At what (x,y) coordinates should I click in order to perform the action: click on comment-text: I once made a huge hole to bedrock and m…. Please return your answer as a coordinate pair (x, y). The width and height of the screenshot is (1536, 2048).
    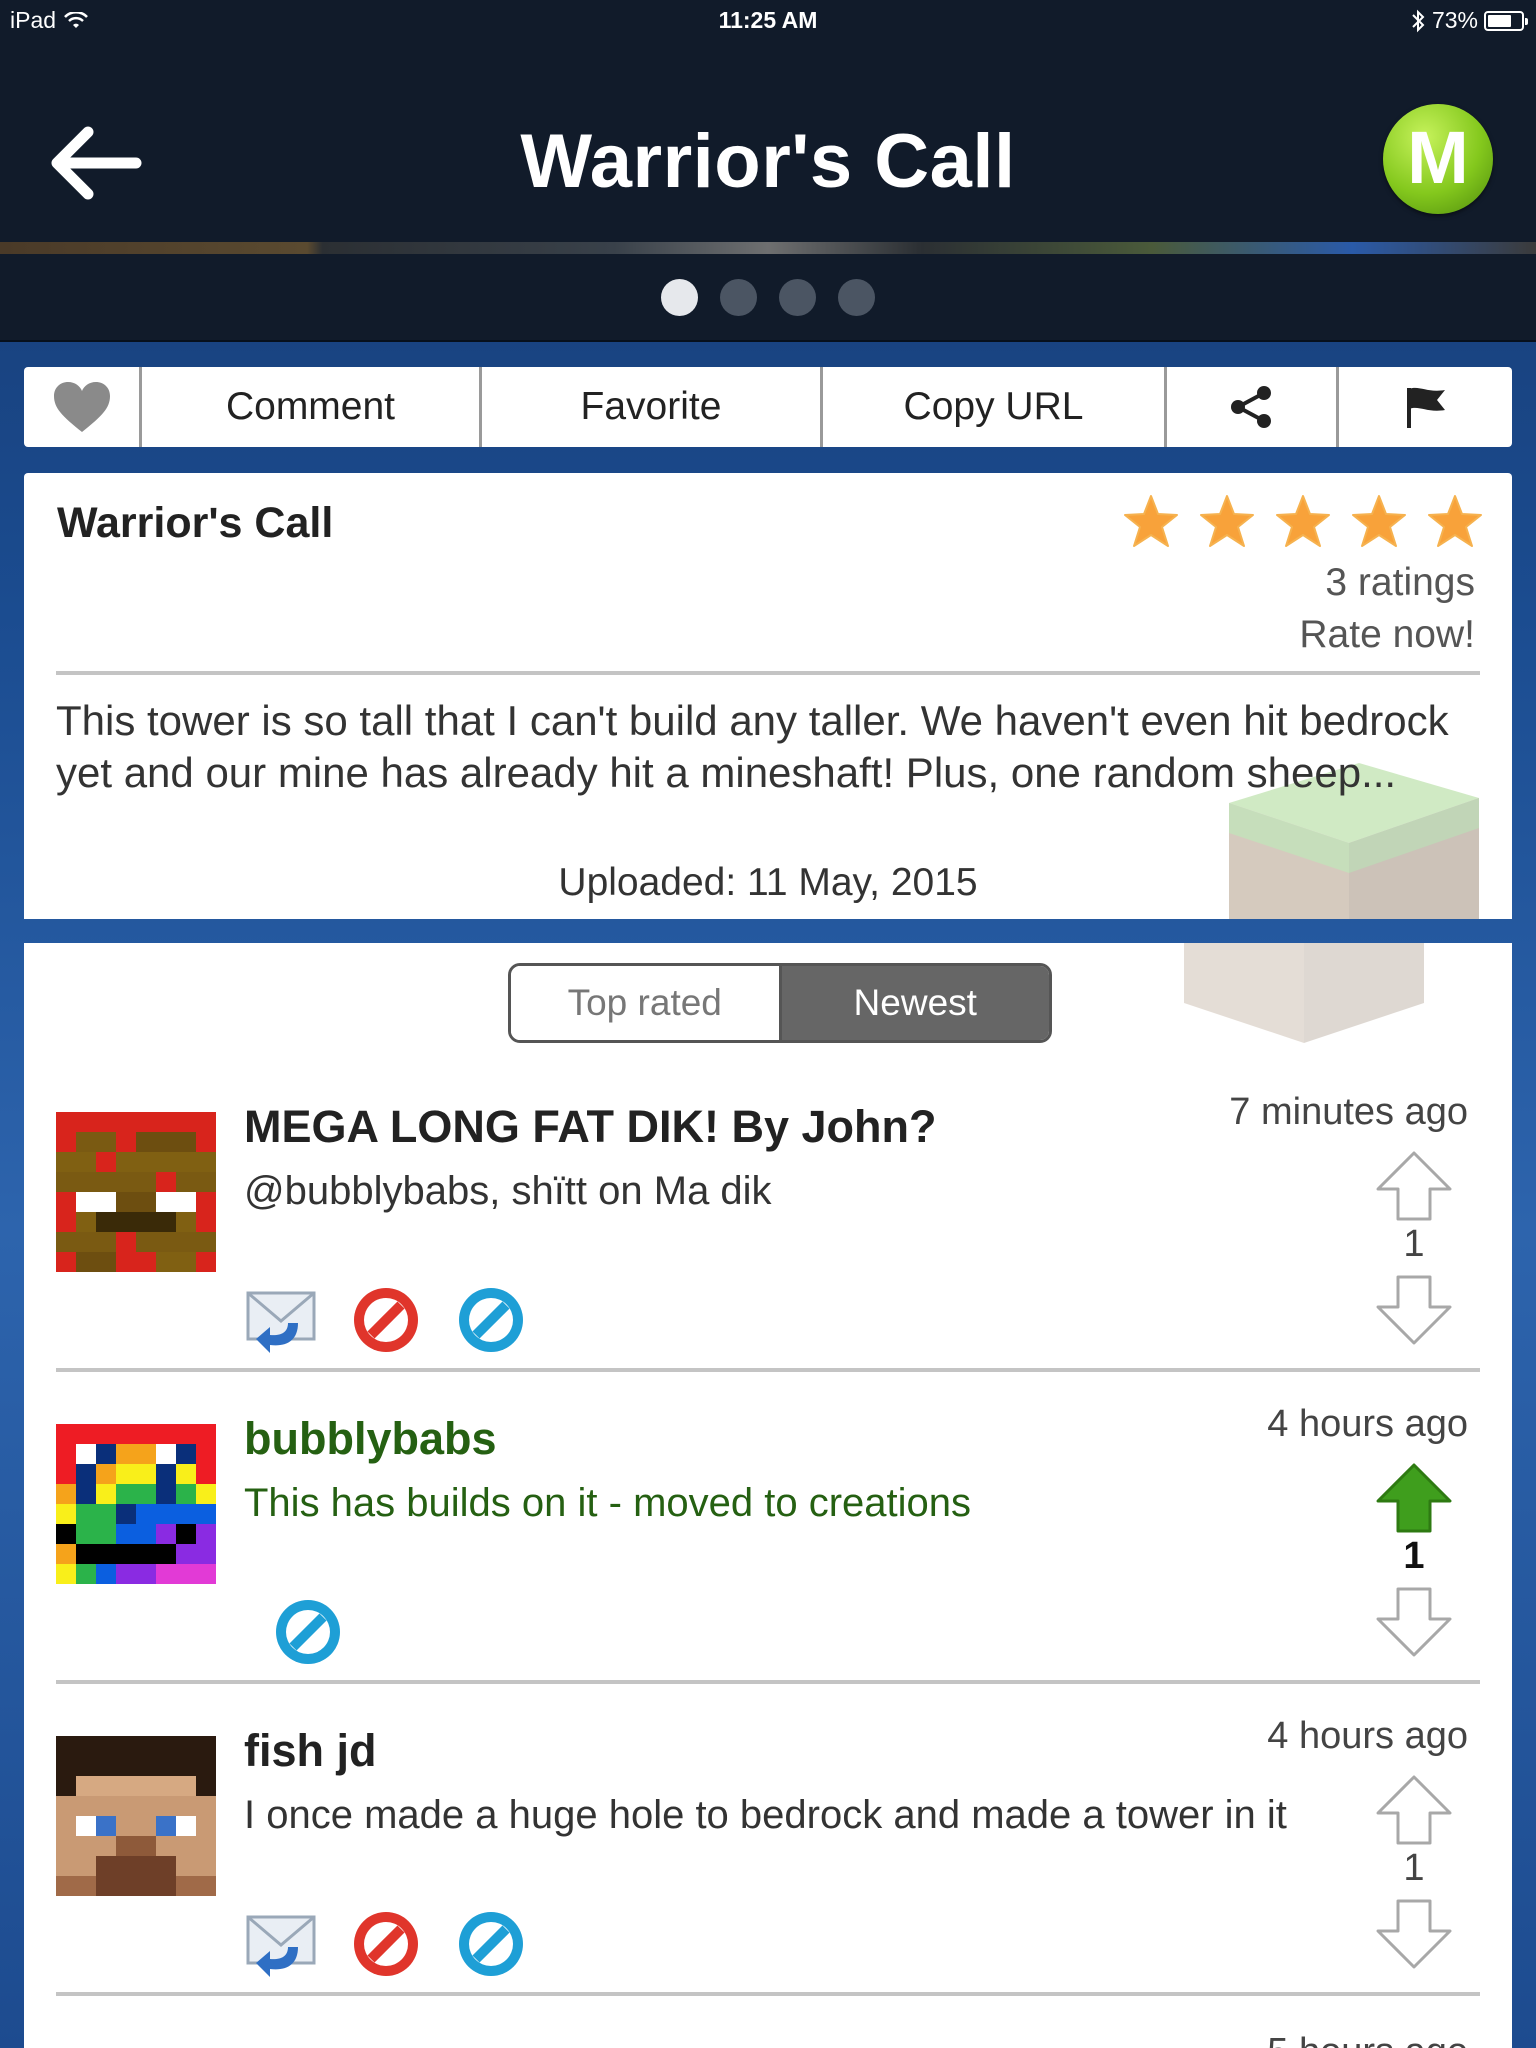
    Looking at the image, I should click on (765, 1815).